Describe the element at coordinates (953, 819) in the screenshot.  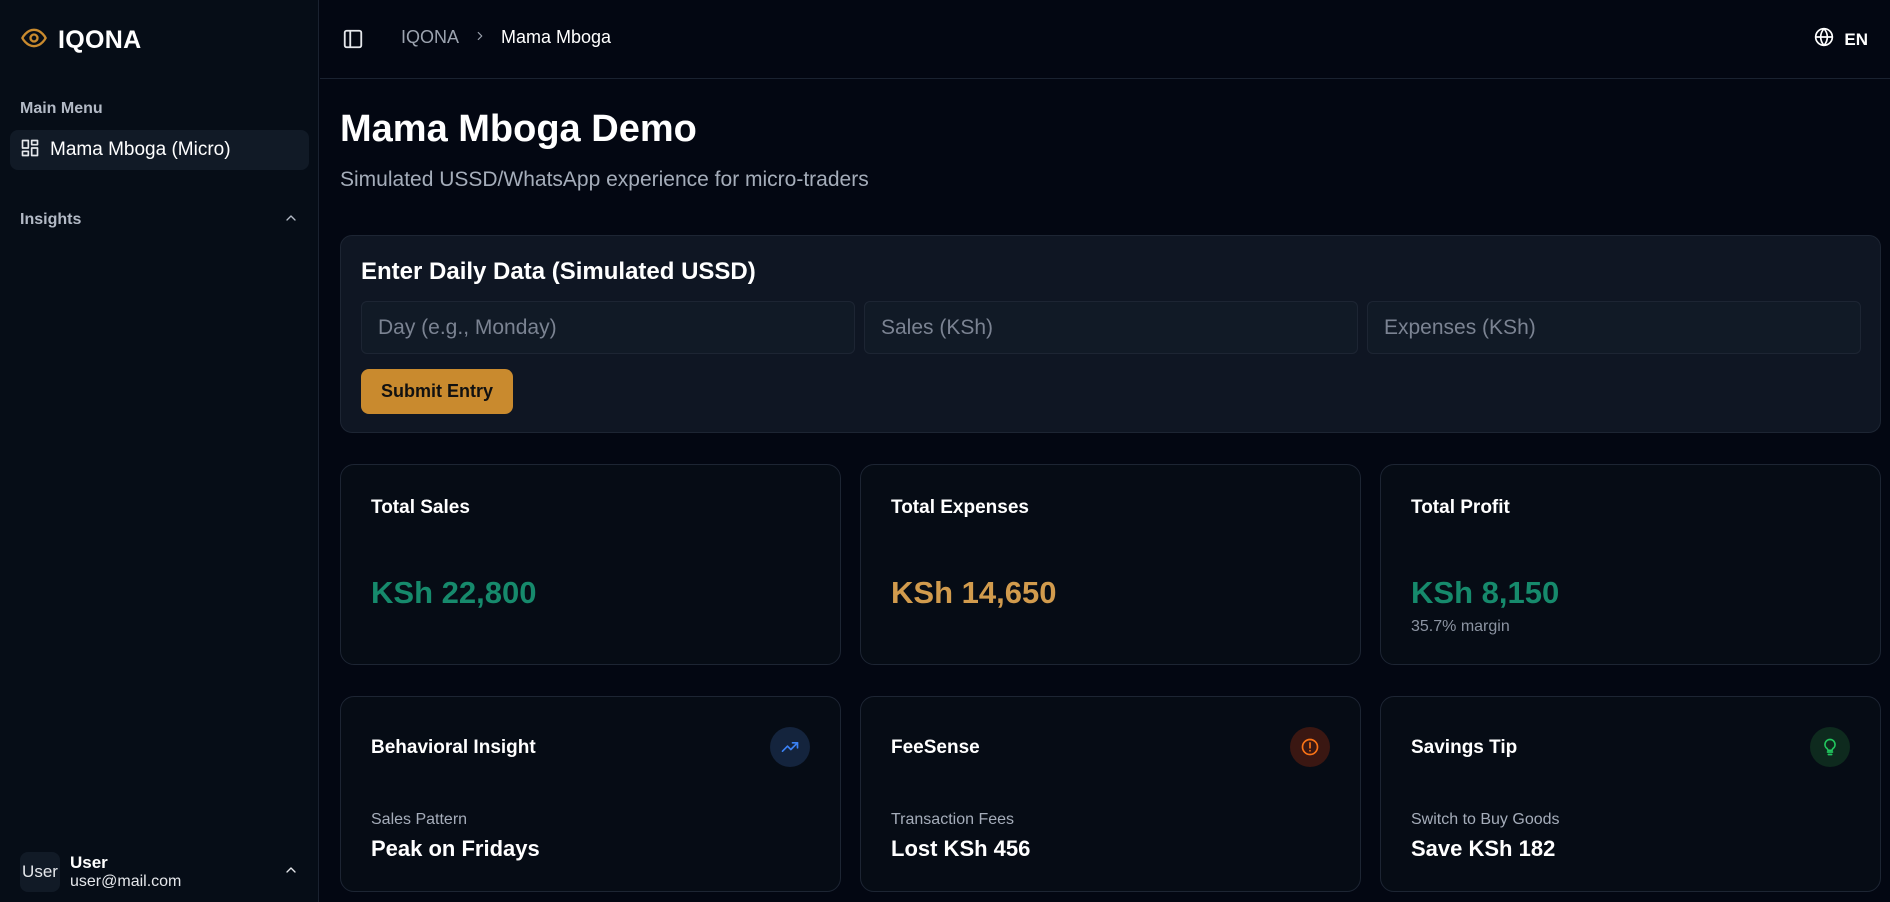
I see `insight-subtitle: Transaction Fees` at that location.